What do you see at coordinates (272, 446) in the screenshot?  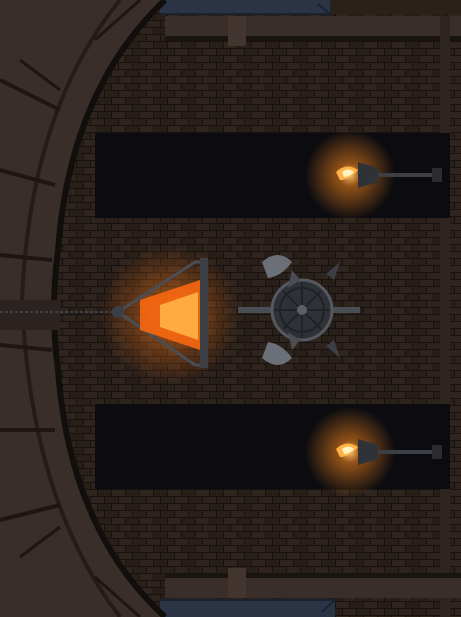 I see `lower-dark-window` at bounding box center [272, 446].